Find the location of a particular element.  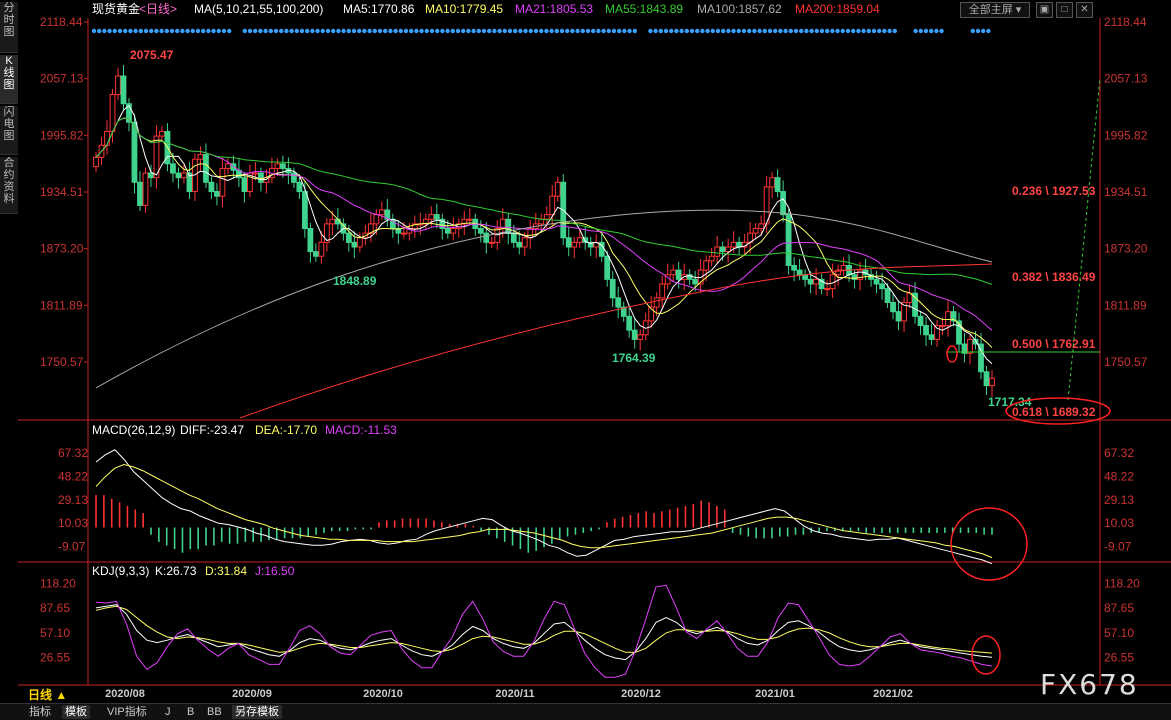

tab-bb: BB is located at coordinates (214, 712).